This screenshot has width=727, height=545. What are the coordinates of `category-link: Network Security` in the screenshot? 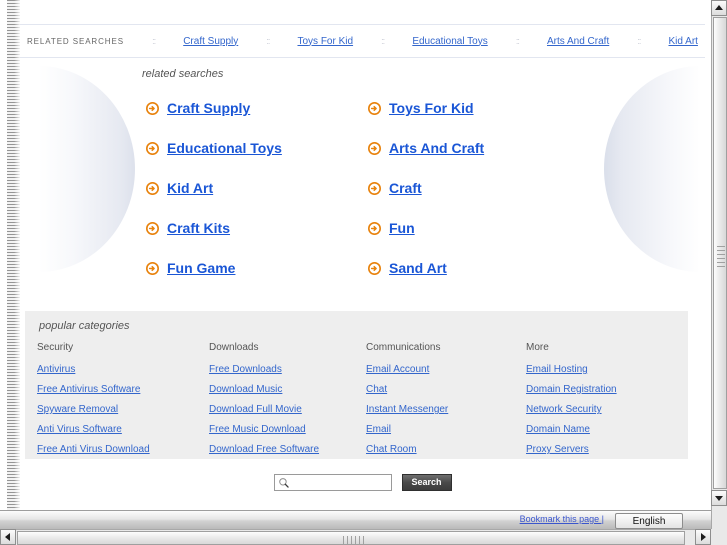 It's located at (606, 409).